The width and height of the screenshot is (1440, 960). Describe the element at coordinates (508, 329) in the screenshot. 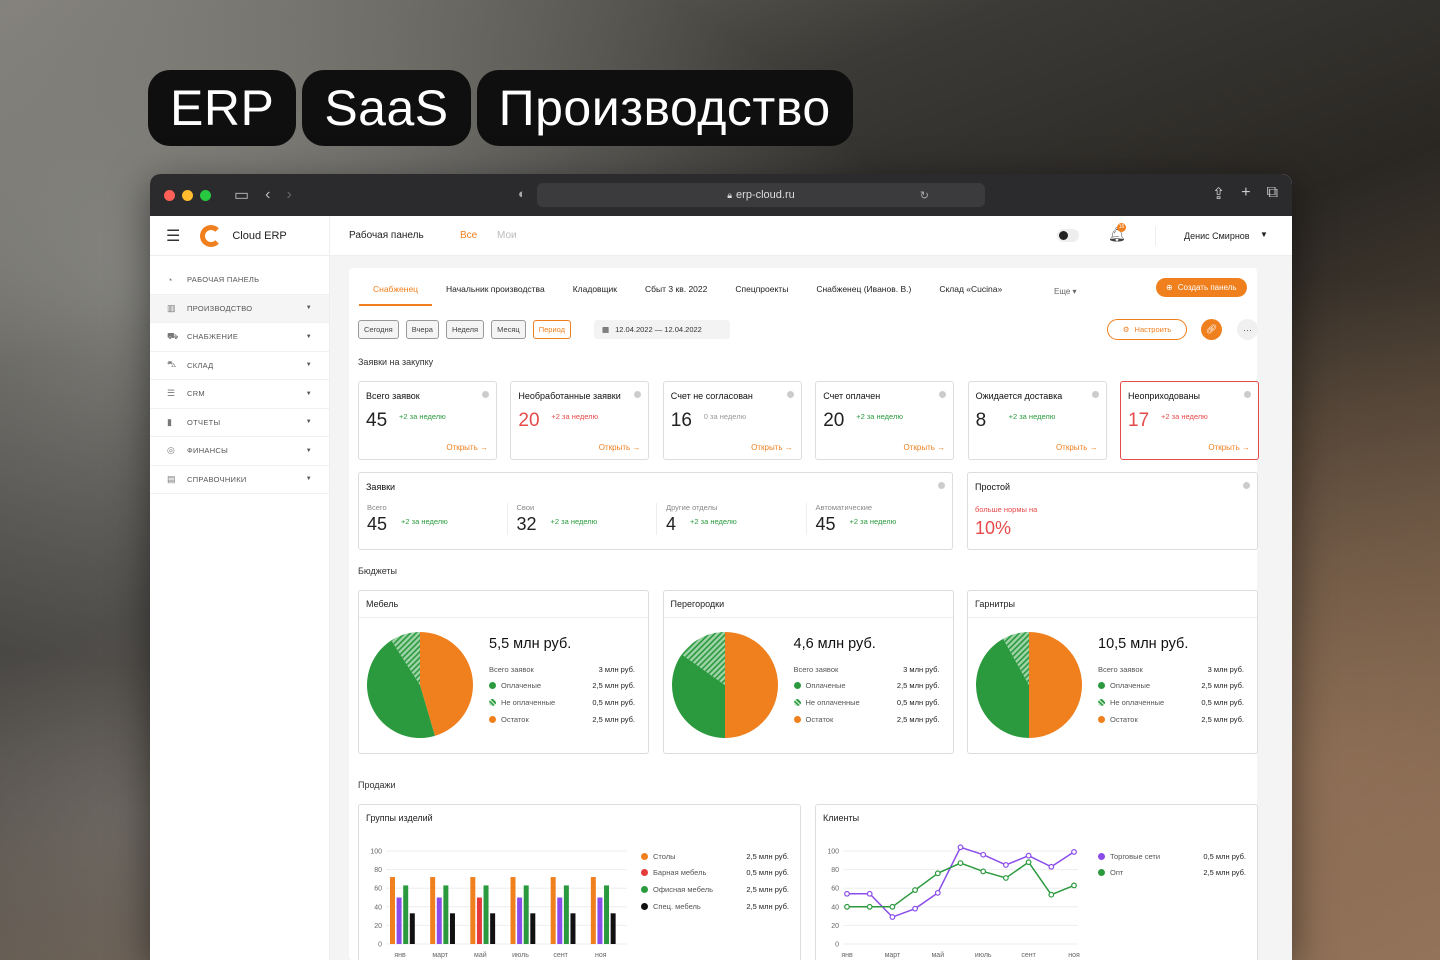

I see `period-chip: Месяц` at that location.